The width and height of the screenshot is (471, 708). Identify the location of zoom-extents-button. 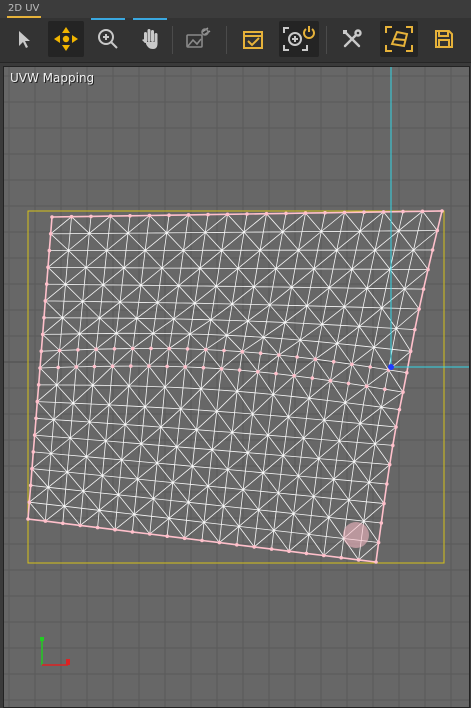
(299, 39).